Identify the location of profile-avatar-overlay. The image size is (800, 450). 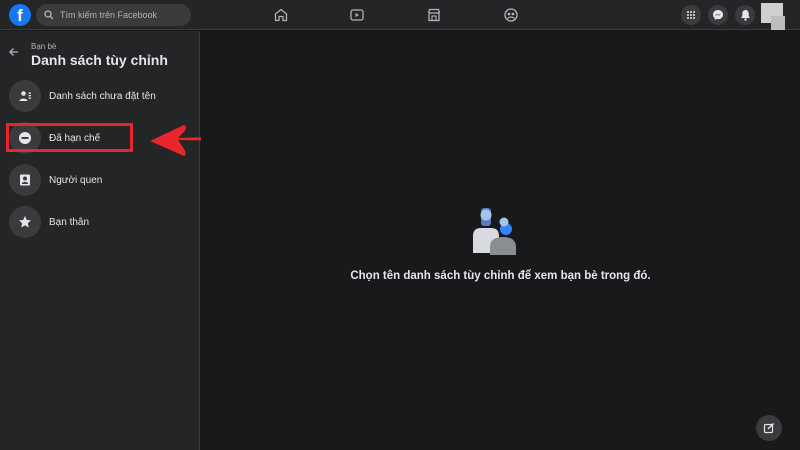
(778, 23).